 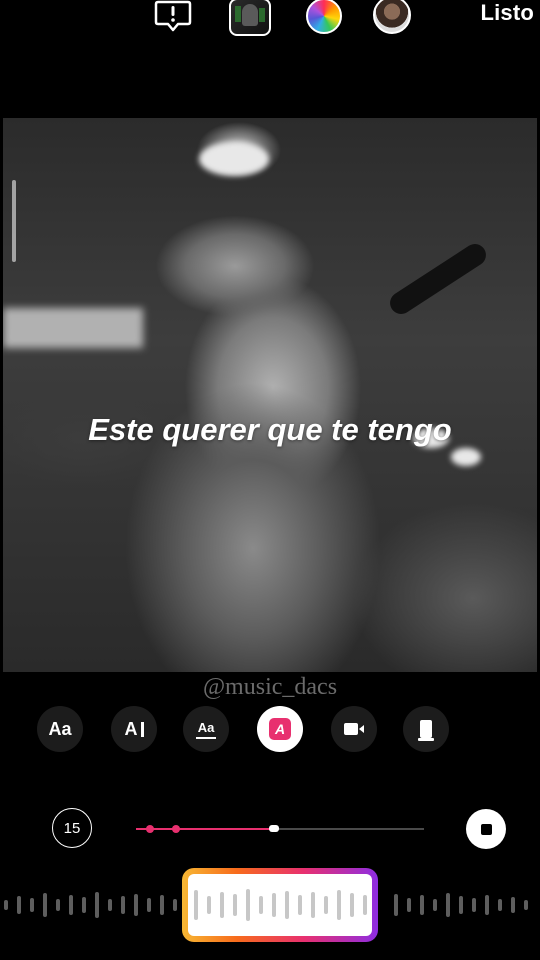 I want to click on profile-avatar, so click(x=392, y=17).